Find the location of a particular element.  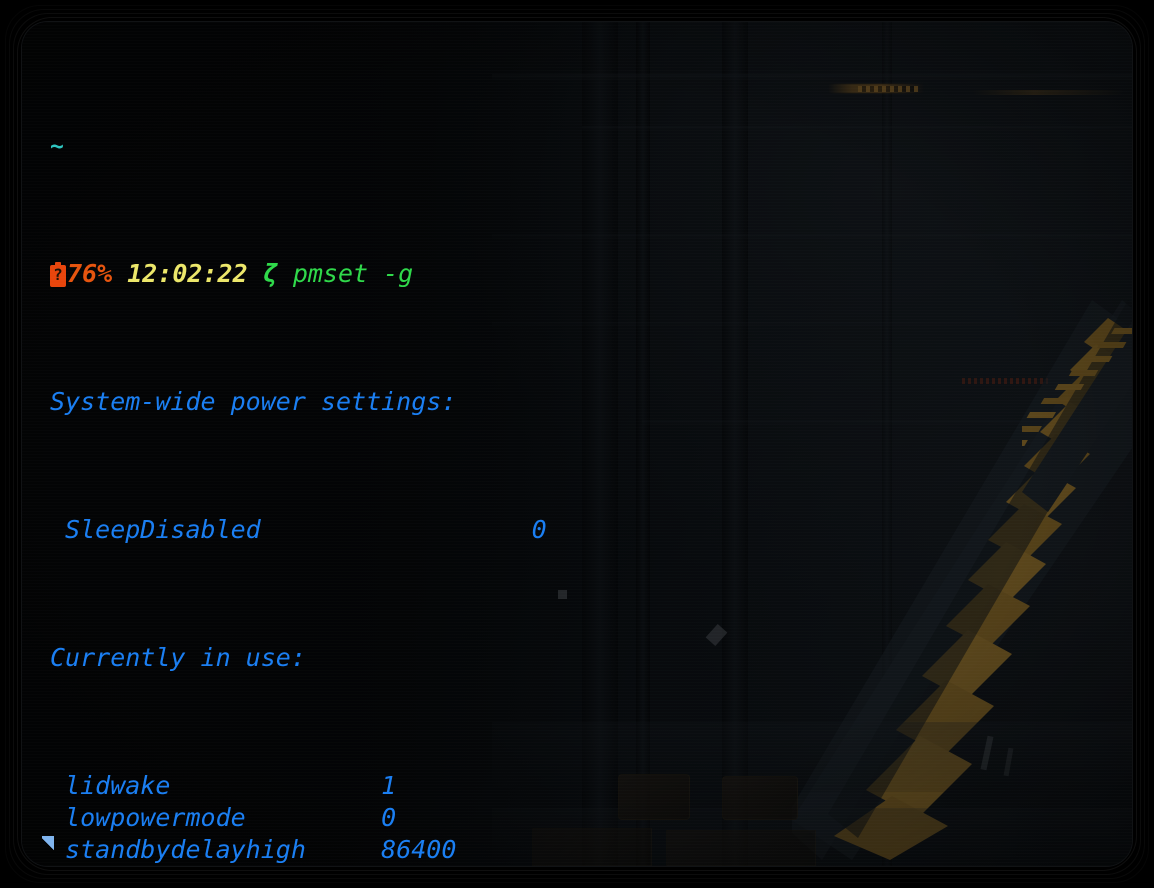

prompt-command-line: ? 76% 12:02:22 ζ pmset -g is located at coordinates (591, 274).